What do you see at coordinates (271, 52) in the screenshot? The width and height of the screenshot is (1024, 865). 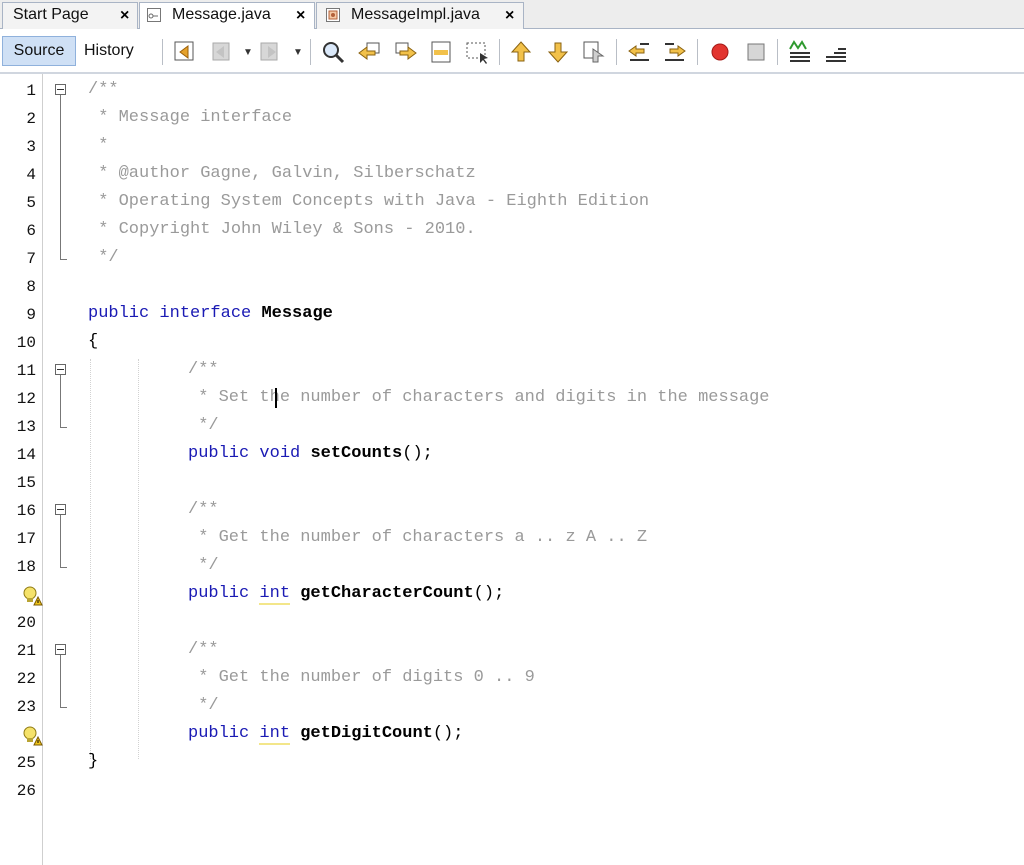 I see `forward-icon` at bounding box center [271, 52].